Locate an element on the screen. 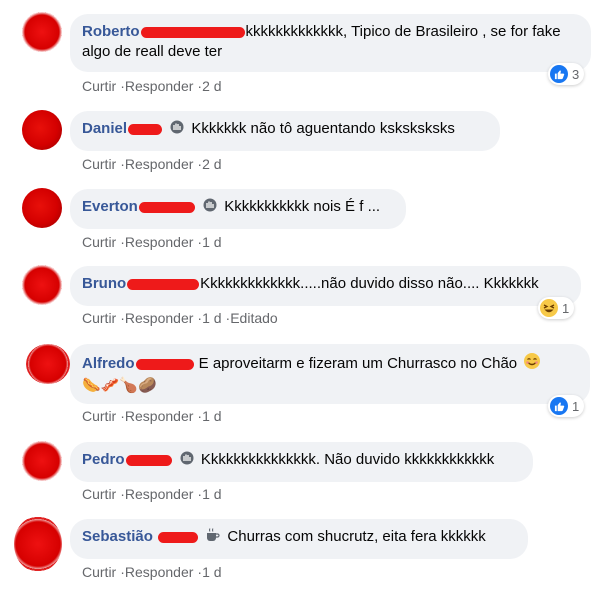 The height and width of the screenshot is (593, 612). coffee-icon is located at coordinates (213, 538).